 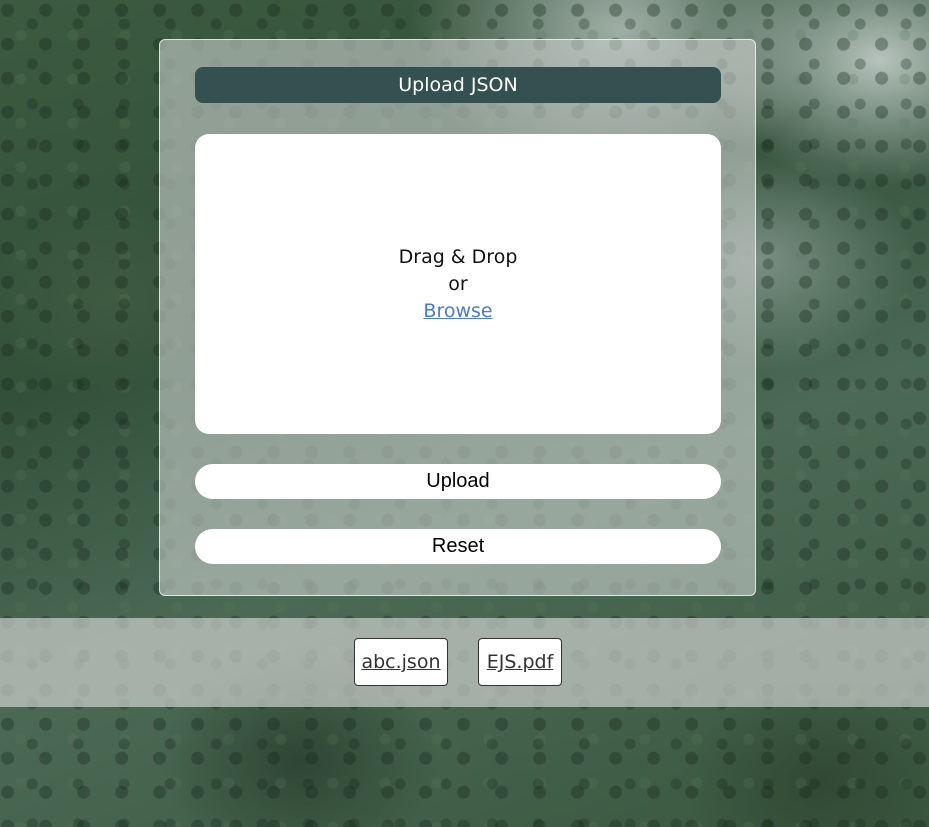 What do you see at coordinates (458, 85) in the screenshot?
I see `card-title: Upload JSON` at bounding box center [458, 85].